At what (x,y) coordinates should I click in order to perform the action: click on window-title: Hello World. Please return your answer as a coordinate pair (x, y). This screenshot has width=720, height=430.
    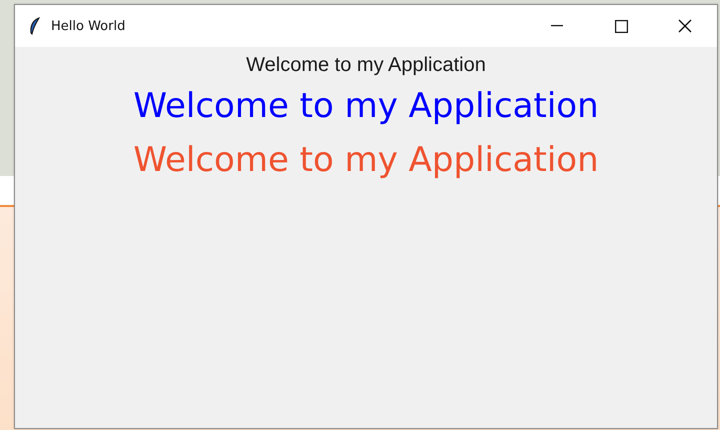
    Looking at the image, I should click on (88, 26).